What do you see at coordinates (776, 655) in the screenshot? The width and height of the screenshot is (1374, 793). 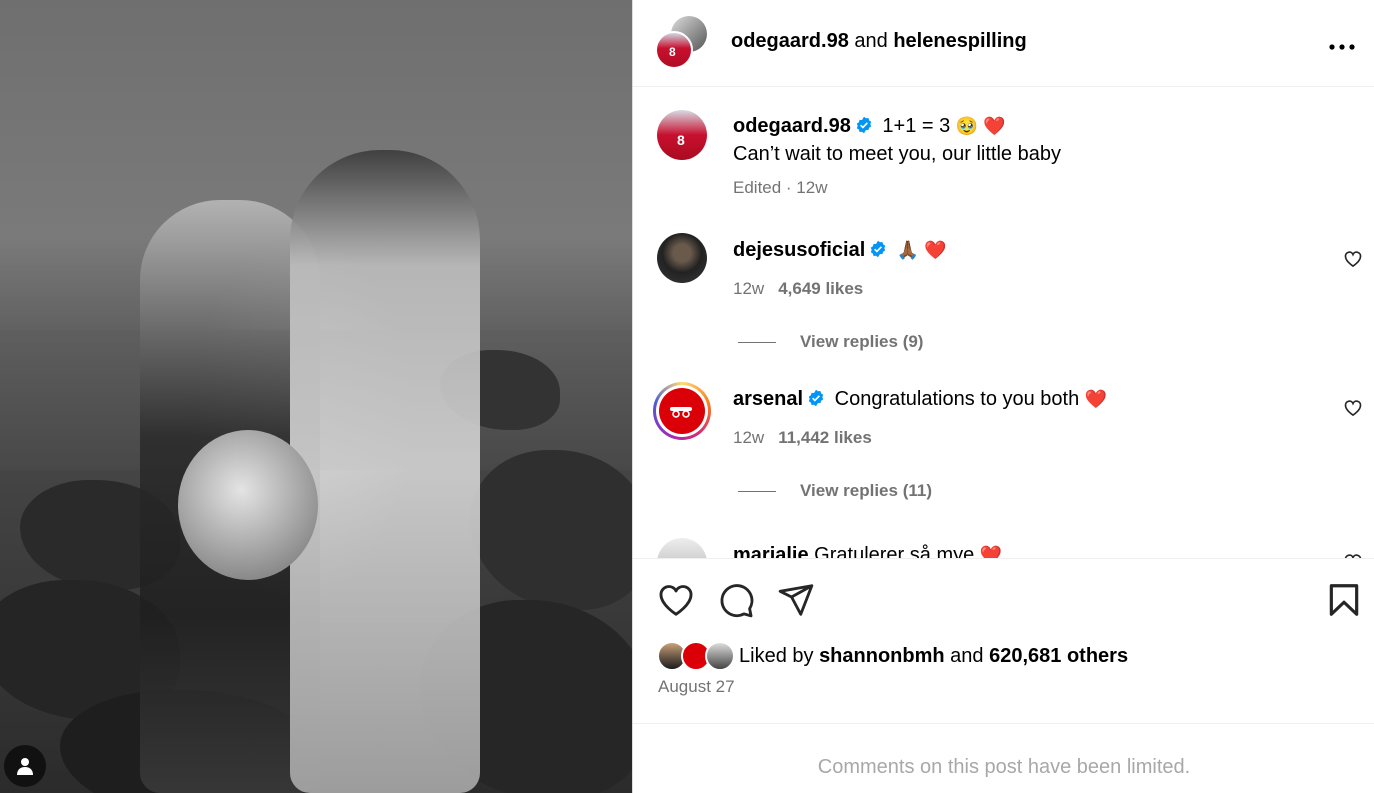 I see `liked-by-prefix: Liked by` at bounding box center [776, 655].